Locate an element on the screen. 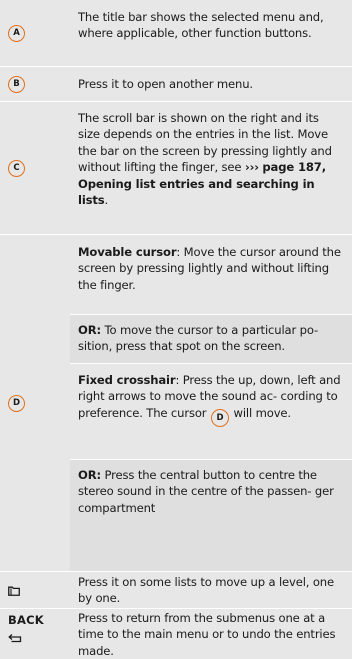 This screenshot has height=659, width=352. legend-text-c-end: . is located at coordinates (106, 200).